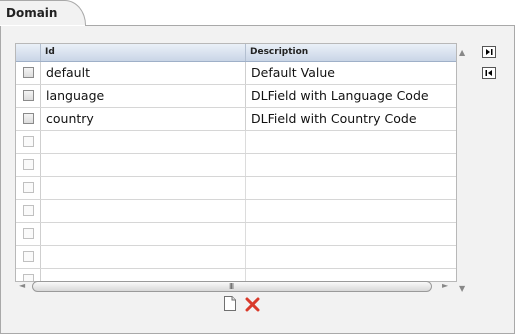  What do you see at coordinates (351, 52) in the screenshot?
I see `header-description: Description` at bounding box center [351, 52].